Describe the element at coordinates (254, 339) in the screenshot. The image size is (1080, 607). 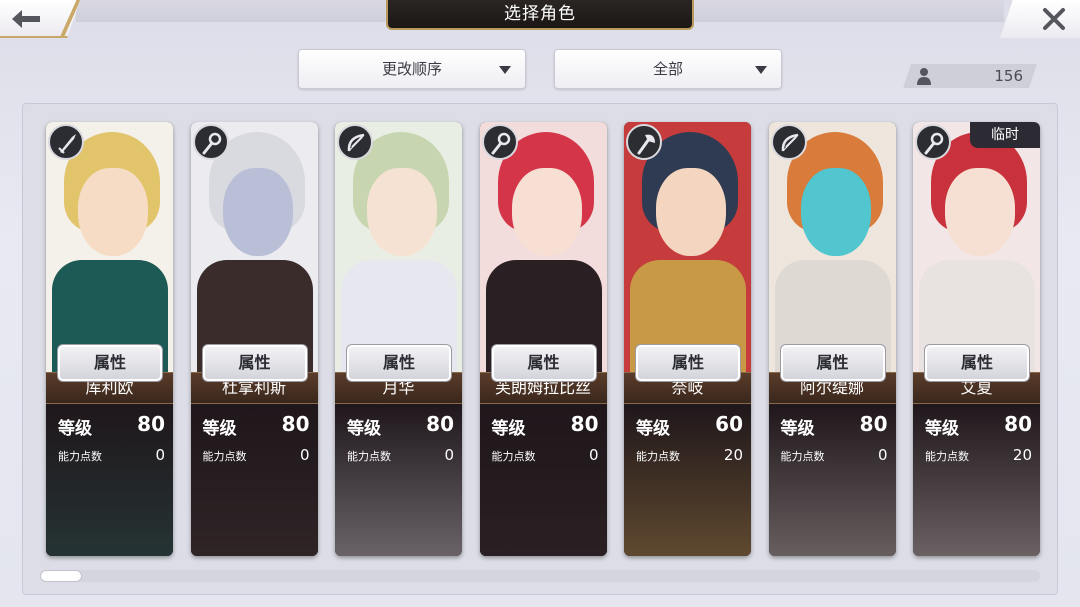
I see `character-card: 杜拿利斯 等级 80 能力点数 0 属性` at that location.